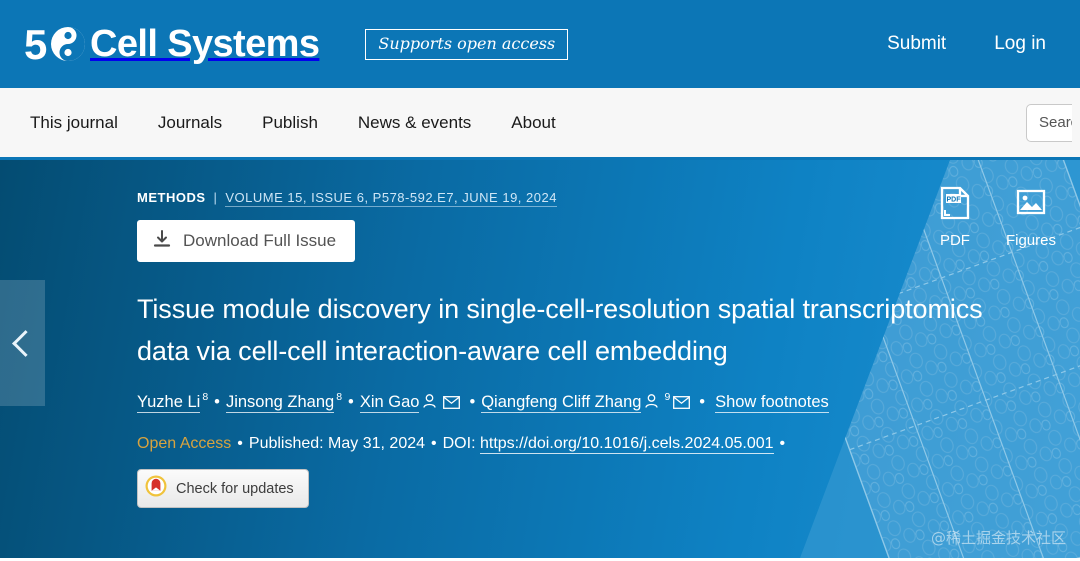 This screenshot has width=1080, height=561. Describe the element at coordinates (916, 44) in the screenshot. I see `submit-link: Submit` at that location.